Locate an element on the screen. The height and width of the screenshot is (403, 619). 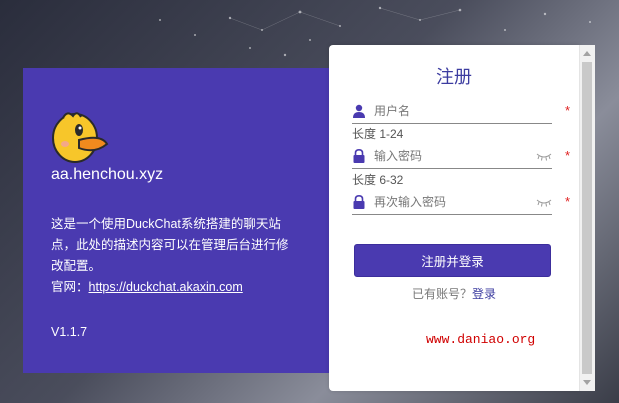
password-required-mark: * is located at coordinates (568, 155).